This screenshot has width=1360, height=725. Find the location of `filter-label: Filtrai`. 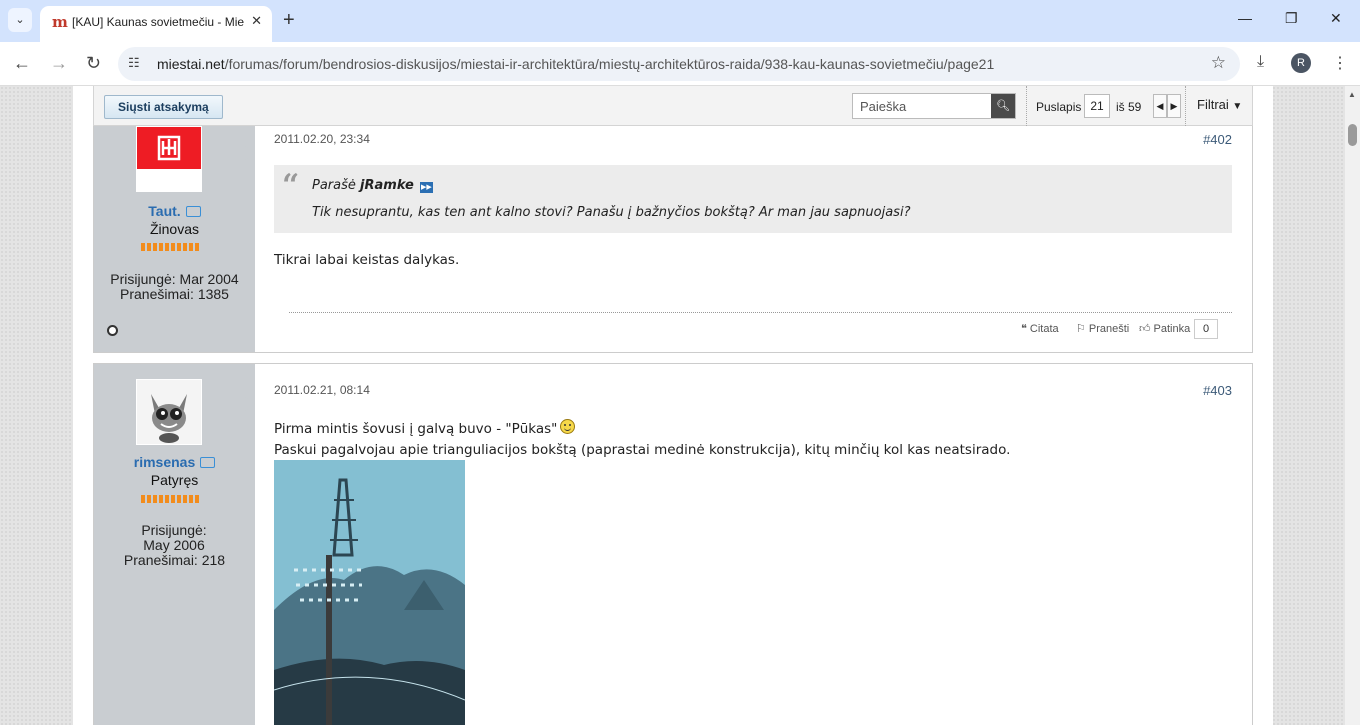

filter-label: Filtrai is located at coordinates (1213, 104).